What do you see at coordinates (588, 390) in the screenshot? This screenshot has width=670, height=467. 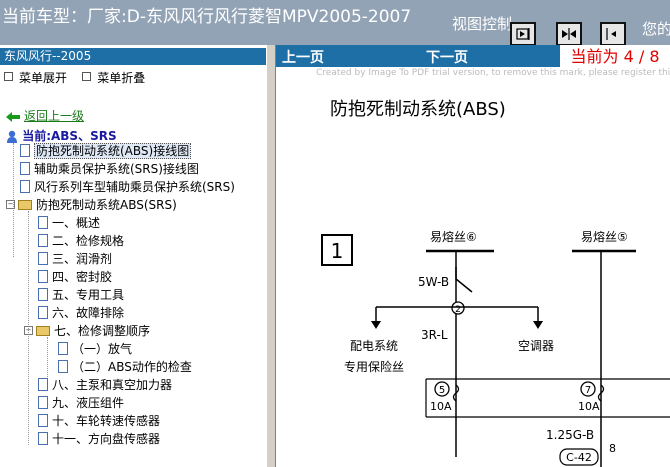 I see `fuse-b-label: 7` at bounding box center [588, 390].